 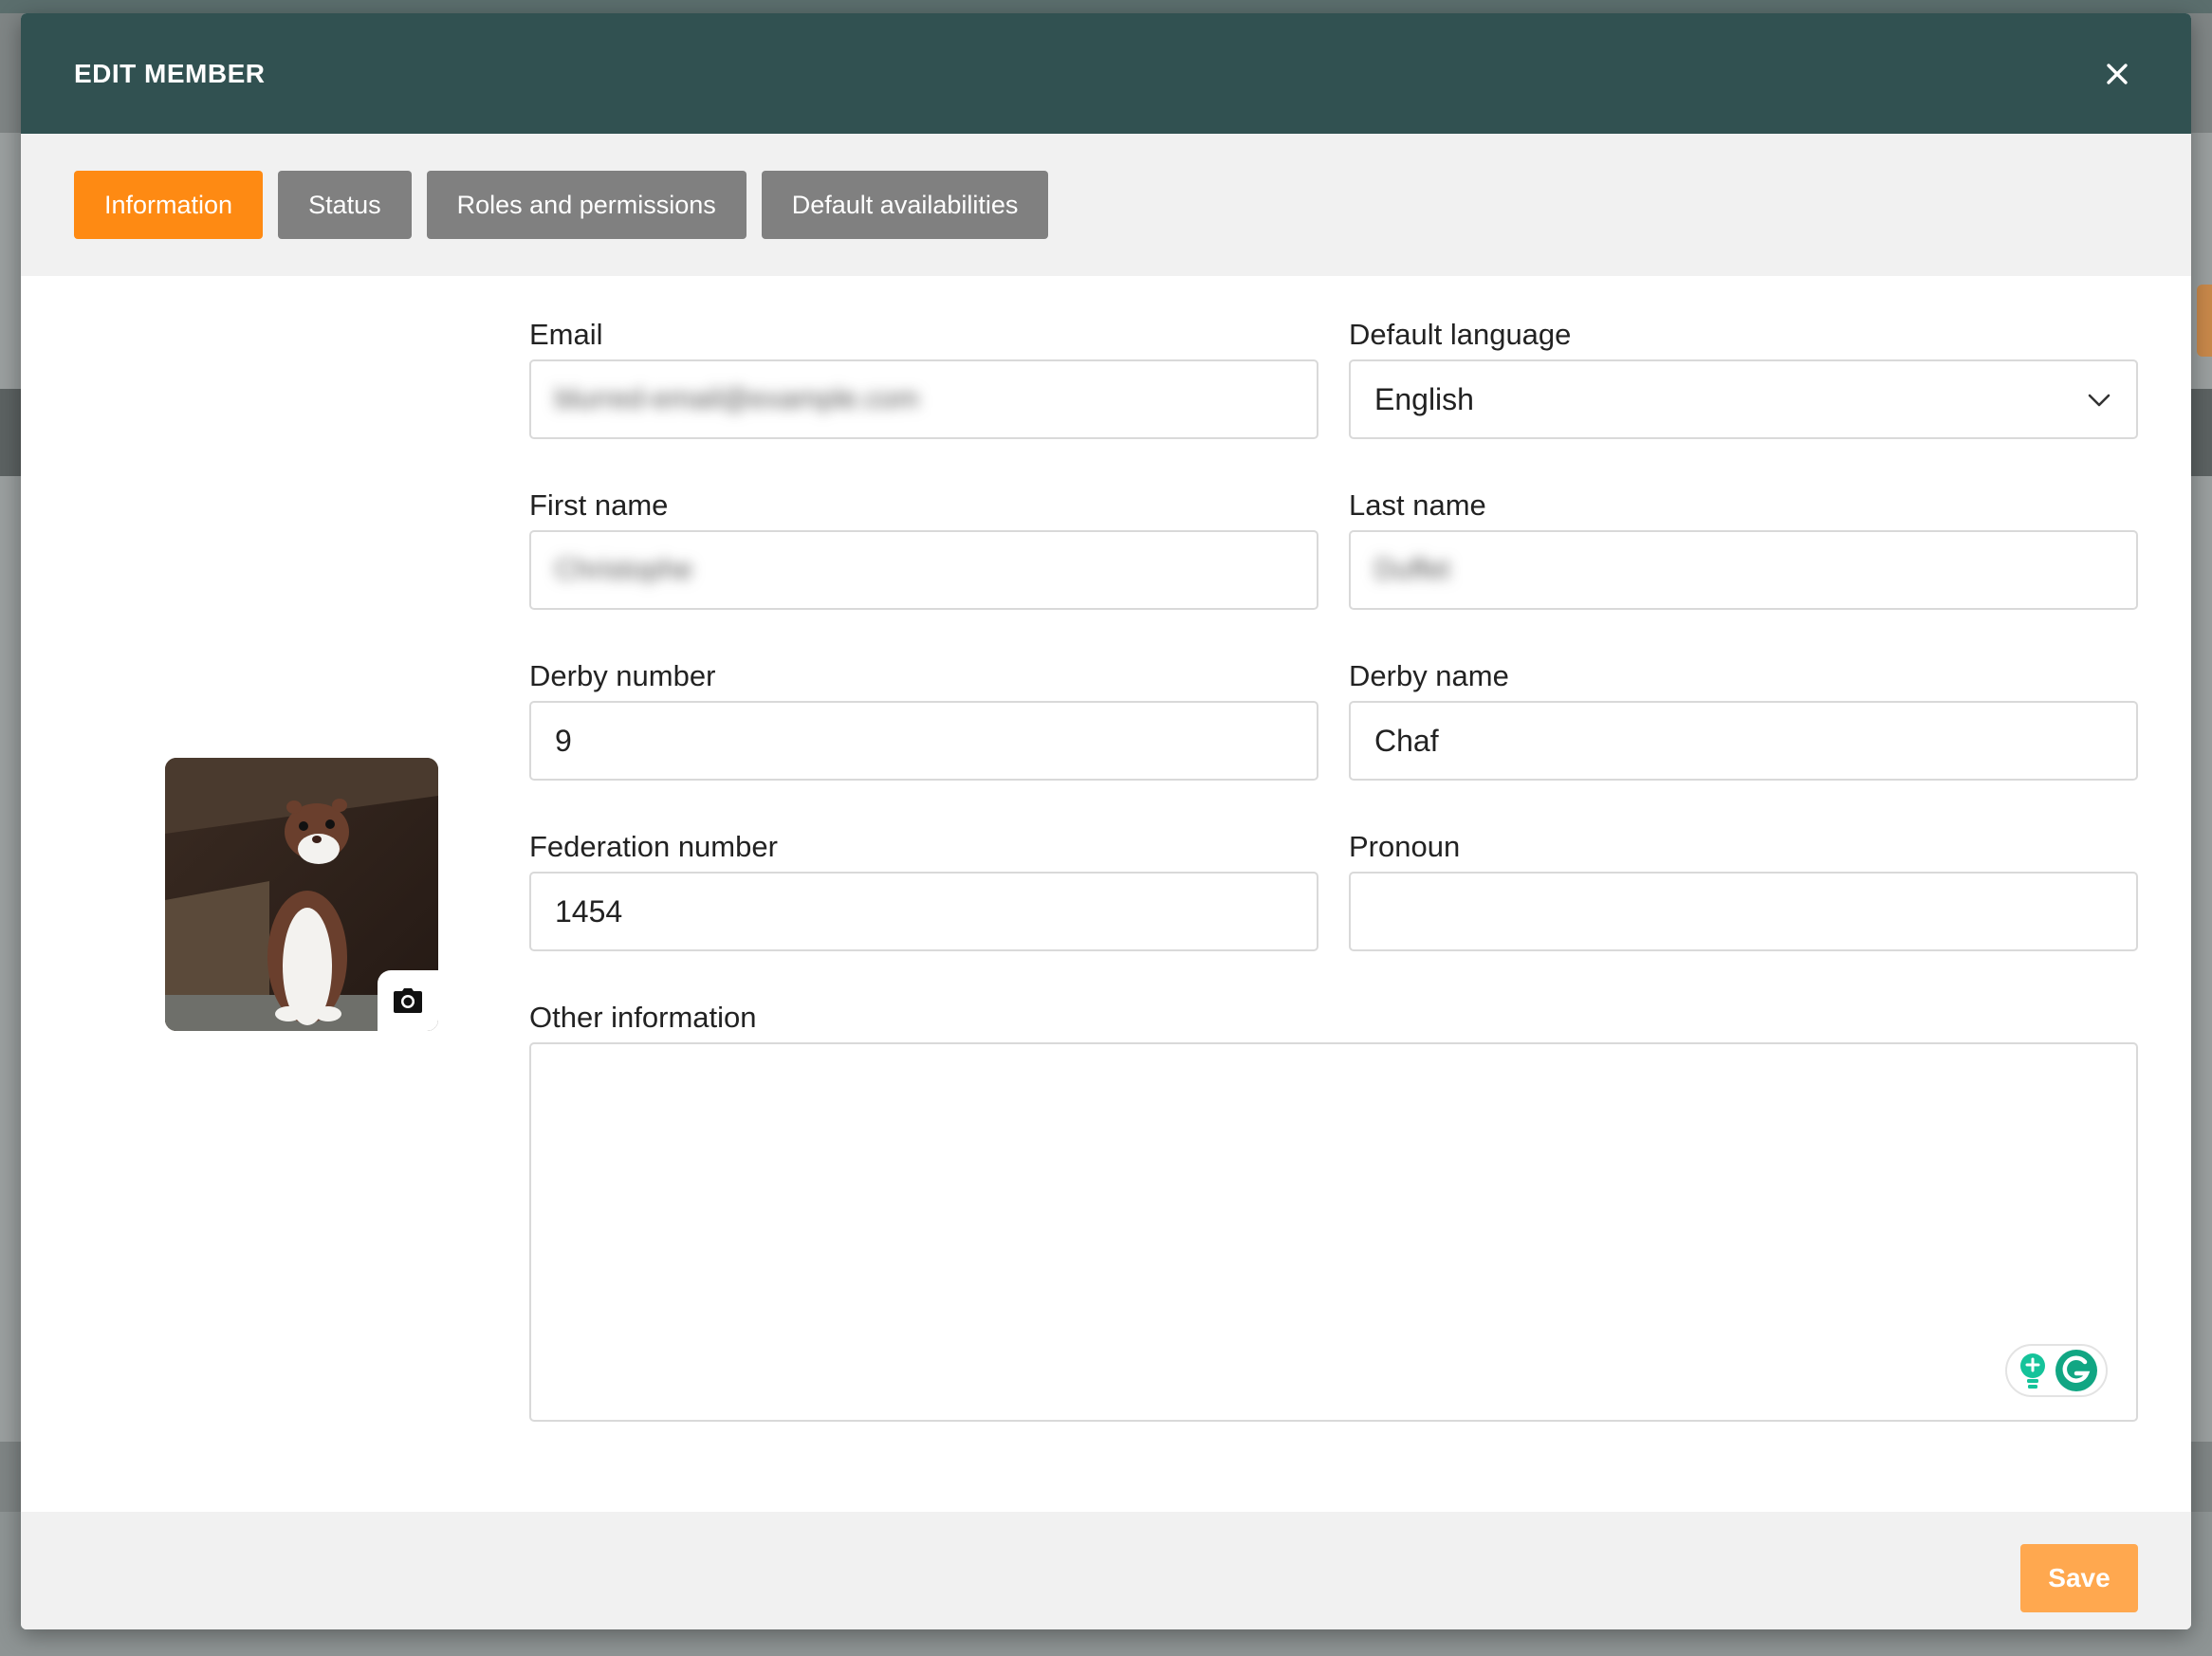 What do you see at coordinates (2201, 432) in the screenshot?
I see `background-table-header-right` at bounding box center [2201, 432].